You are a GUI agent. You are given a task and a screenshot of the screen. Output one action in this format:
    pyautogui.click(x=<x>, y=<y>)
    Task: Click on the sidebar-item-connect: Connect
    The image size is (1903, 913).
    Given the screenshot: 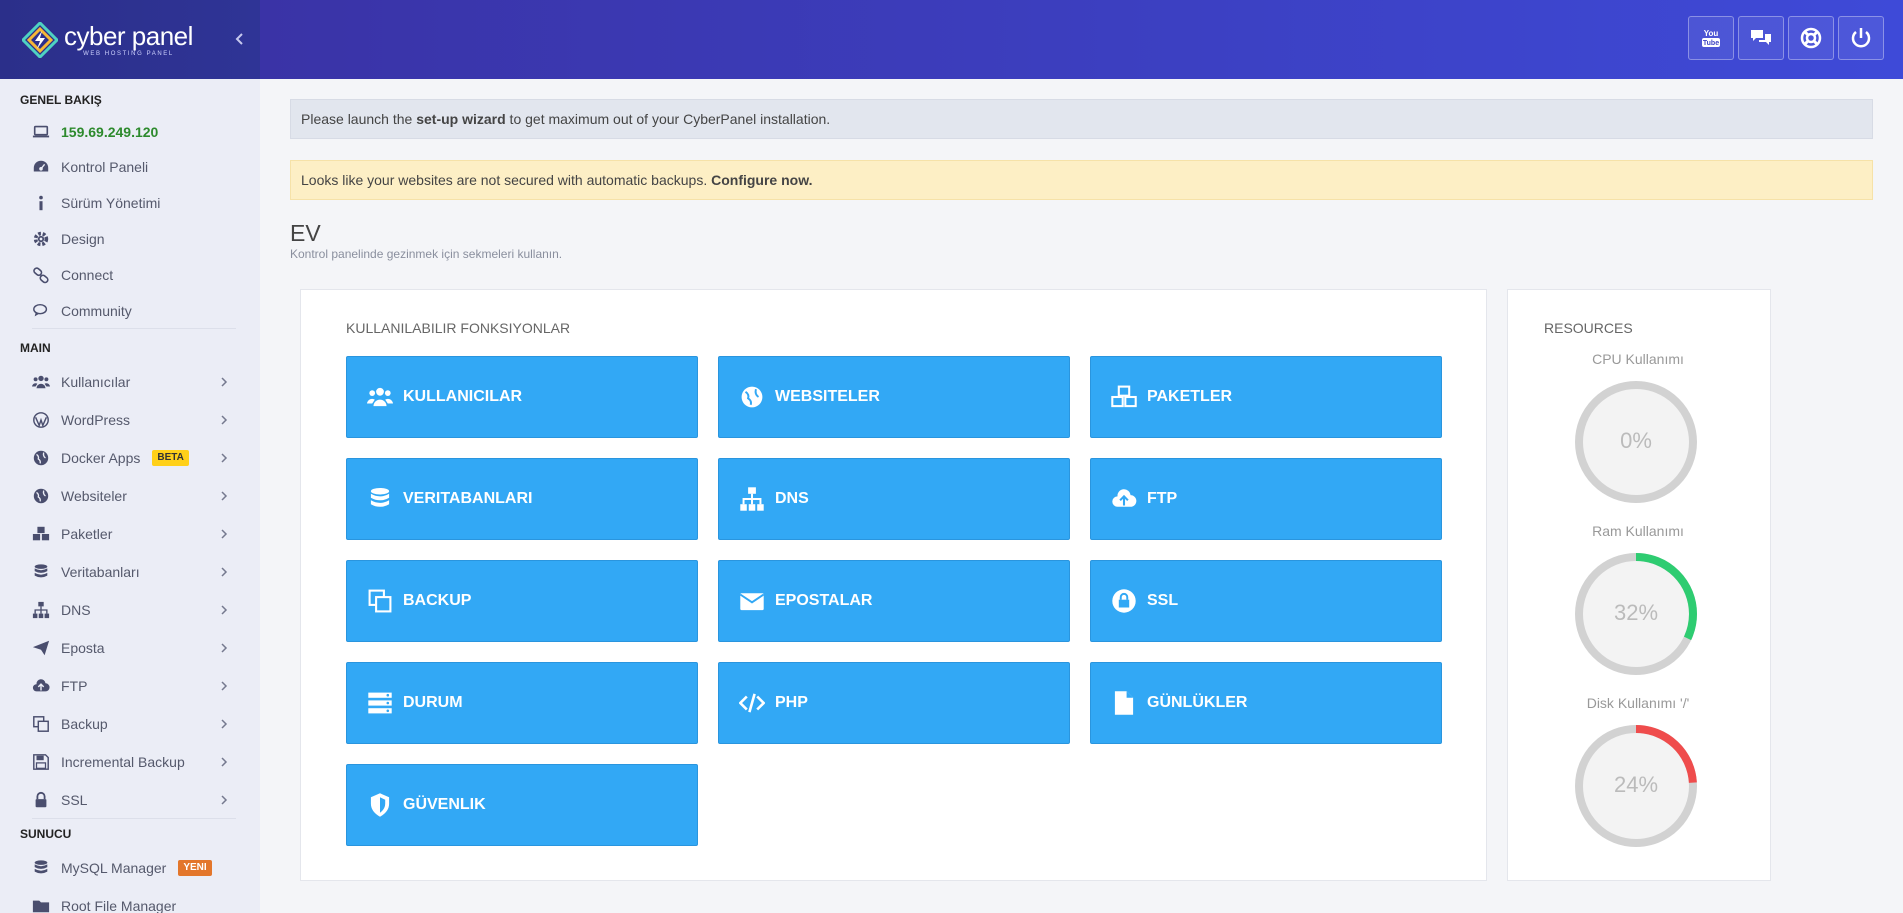 What is the action you would take?
    pyautogui.click(x=130, y=275)
    